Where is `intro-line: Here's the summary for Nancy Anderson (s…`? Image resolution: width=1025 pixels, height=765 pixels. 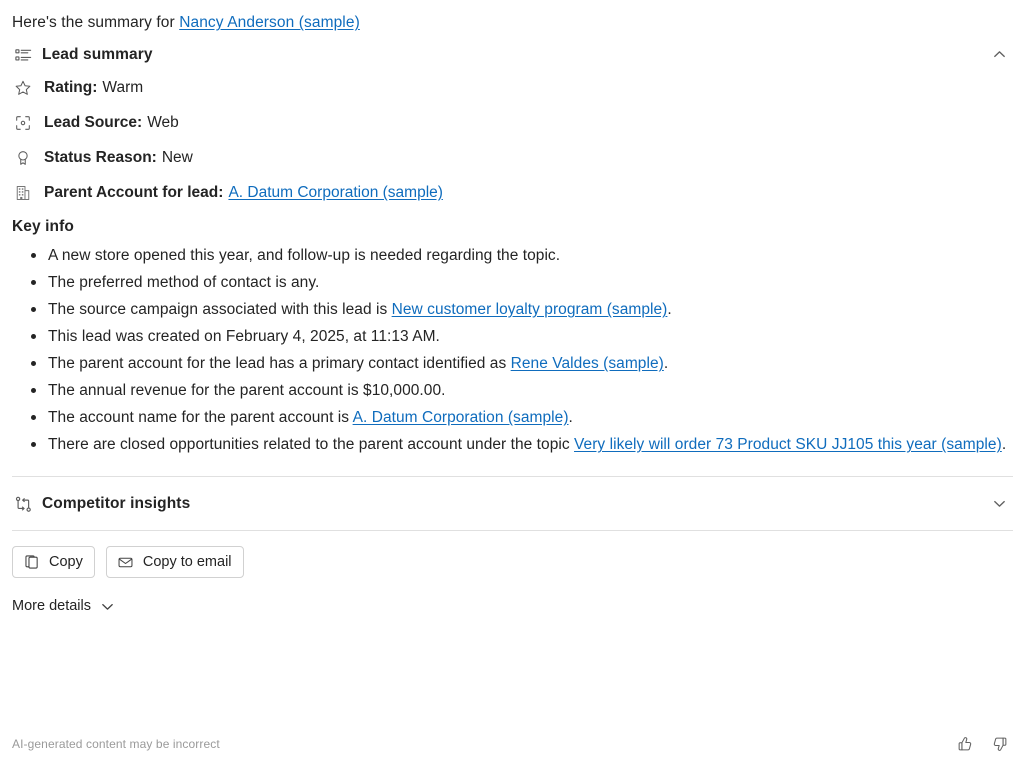
intro-line: Here's the summary for Nancy Anderson (s… is located at coordinates (512, 16).